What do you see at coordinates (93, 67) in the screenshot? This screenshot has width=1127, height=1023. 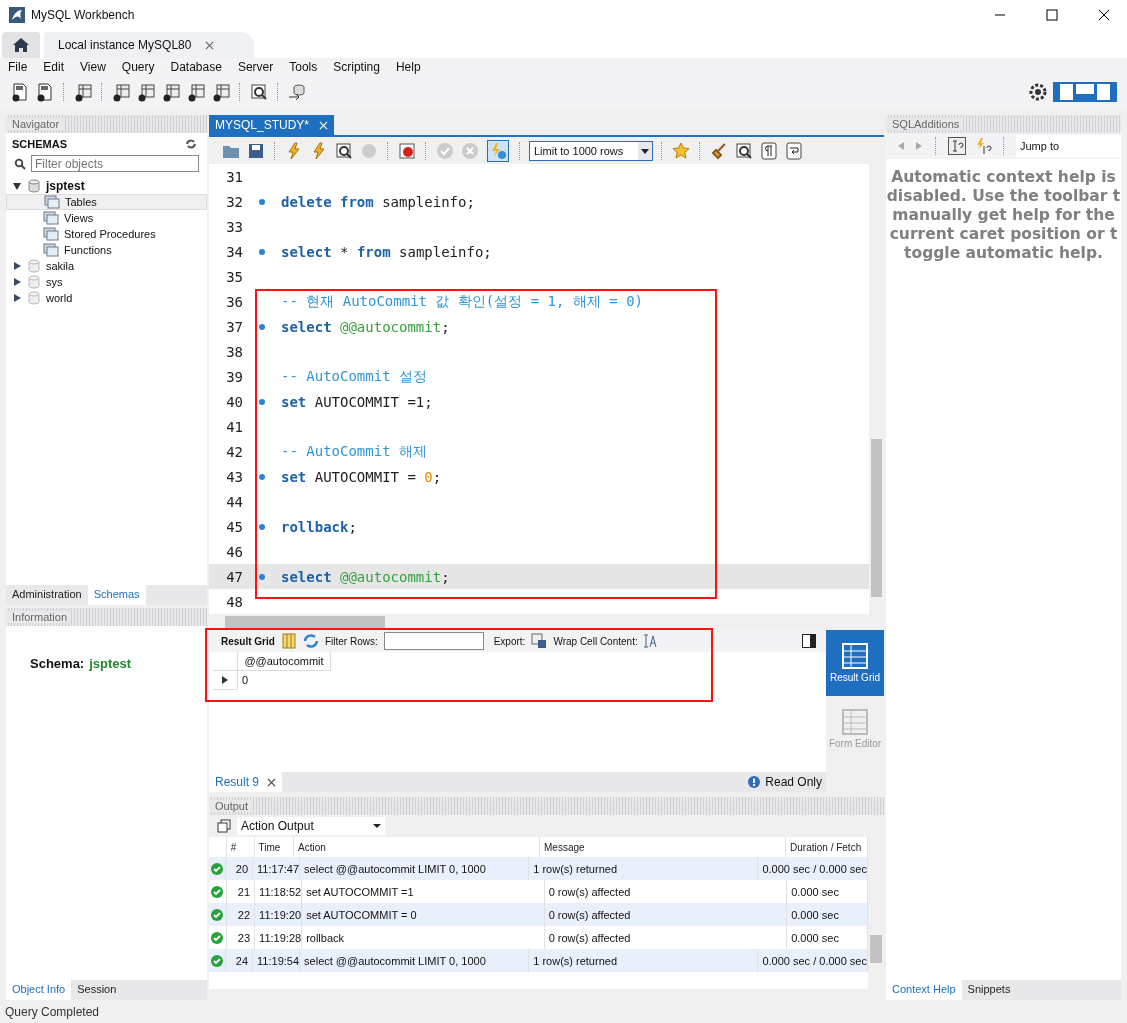 I see `menu-item: View` at bounding box center [93, 67].